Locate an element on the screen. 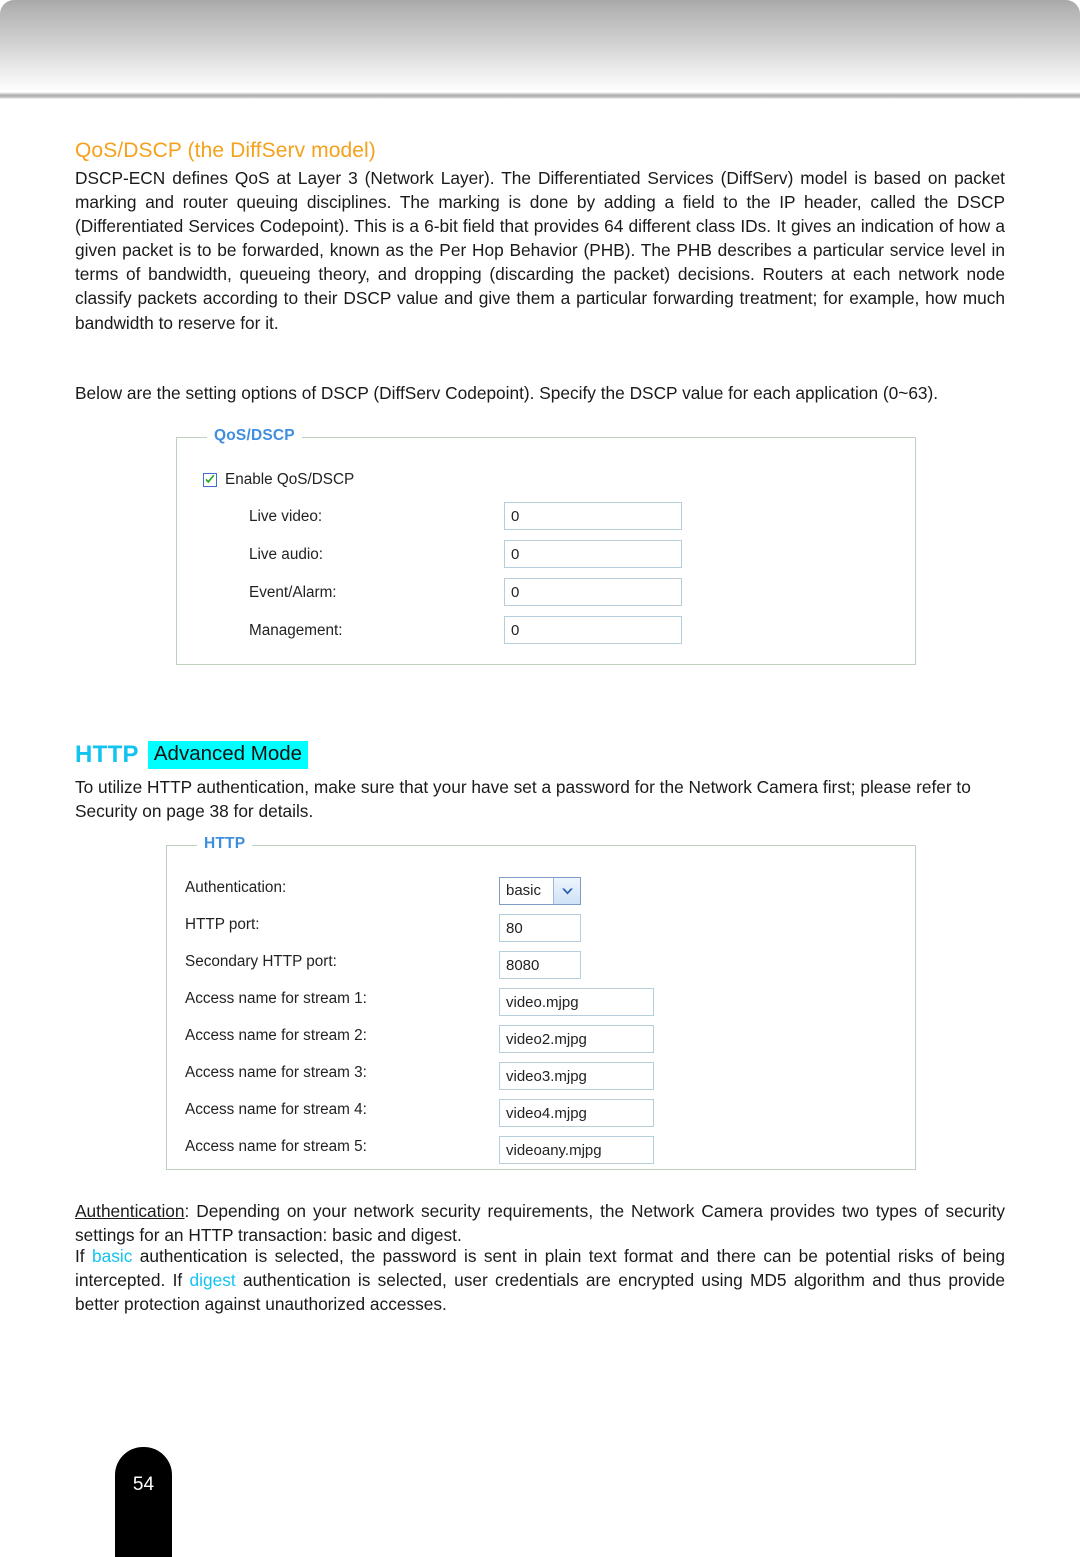  http-label-http-port: HTTP port: is located at coordinates (222, 924).